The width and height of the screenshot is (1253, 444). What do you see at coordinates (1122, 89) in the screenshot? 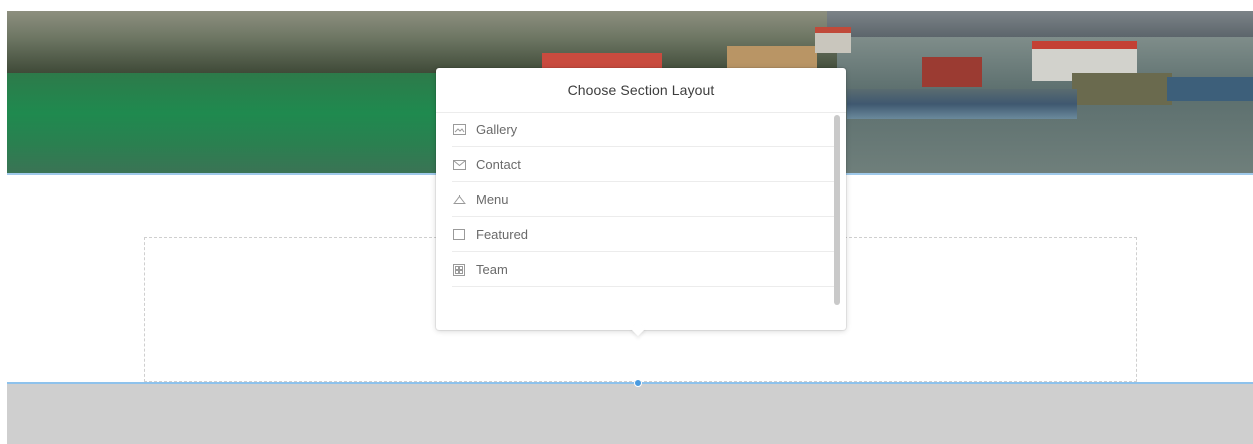
I see `boat` at bounding box center [1122, 89].